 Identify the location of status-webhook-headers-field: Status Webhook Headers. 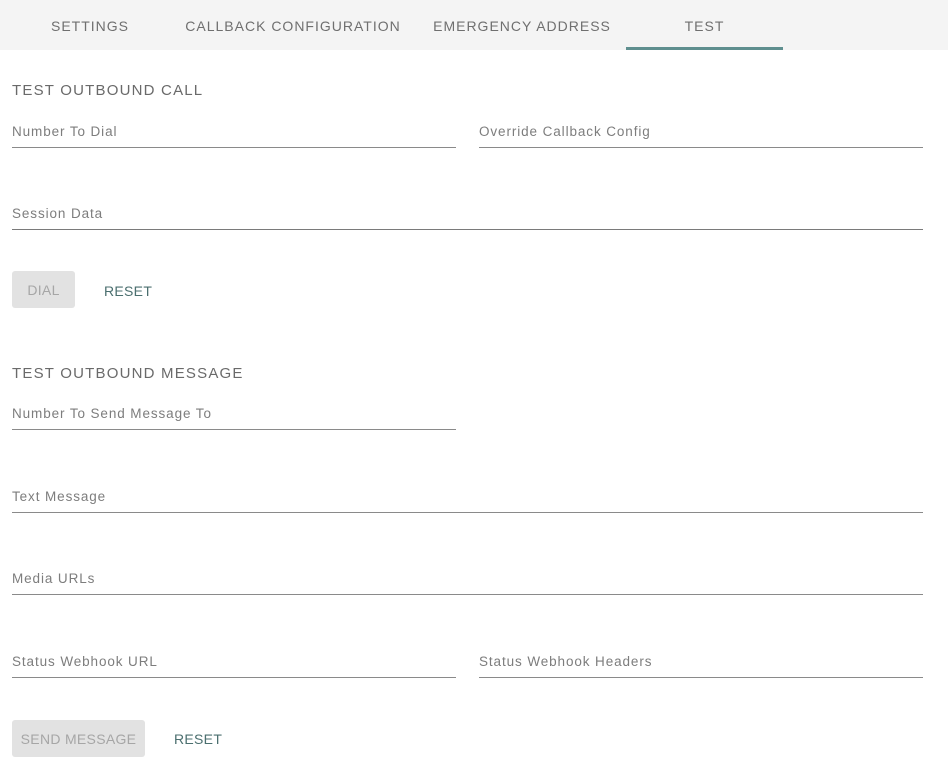
(701, 663).